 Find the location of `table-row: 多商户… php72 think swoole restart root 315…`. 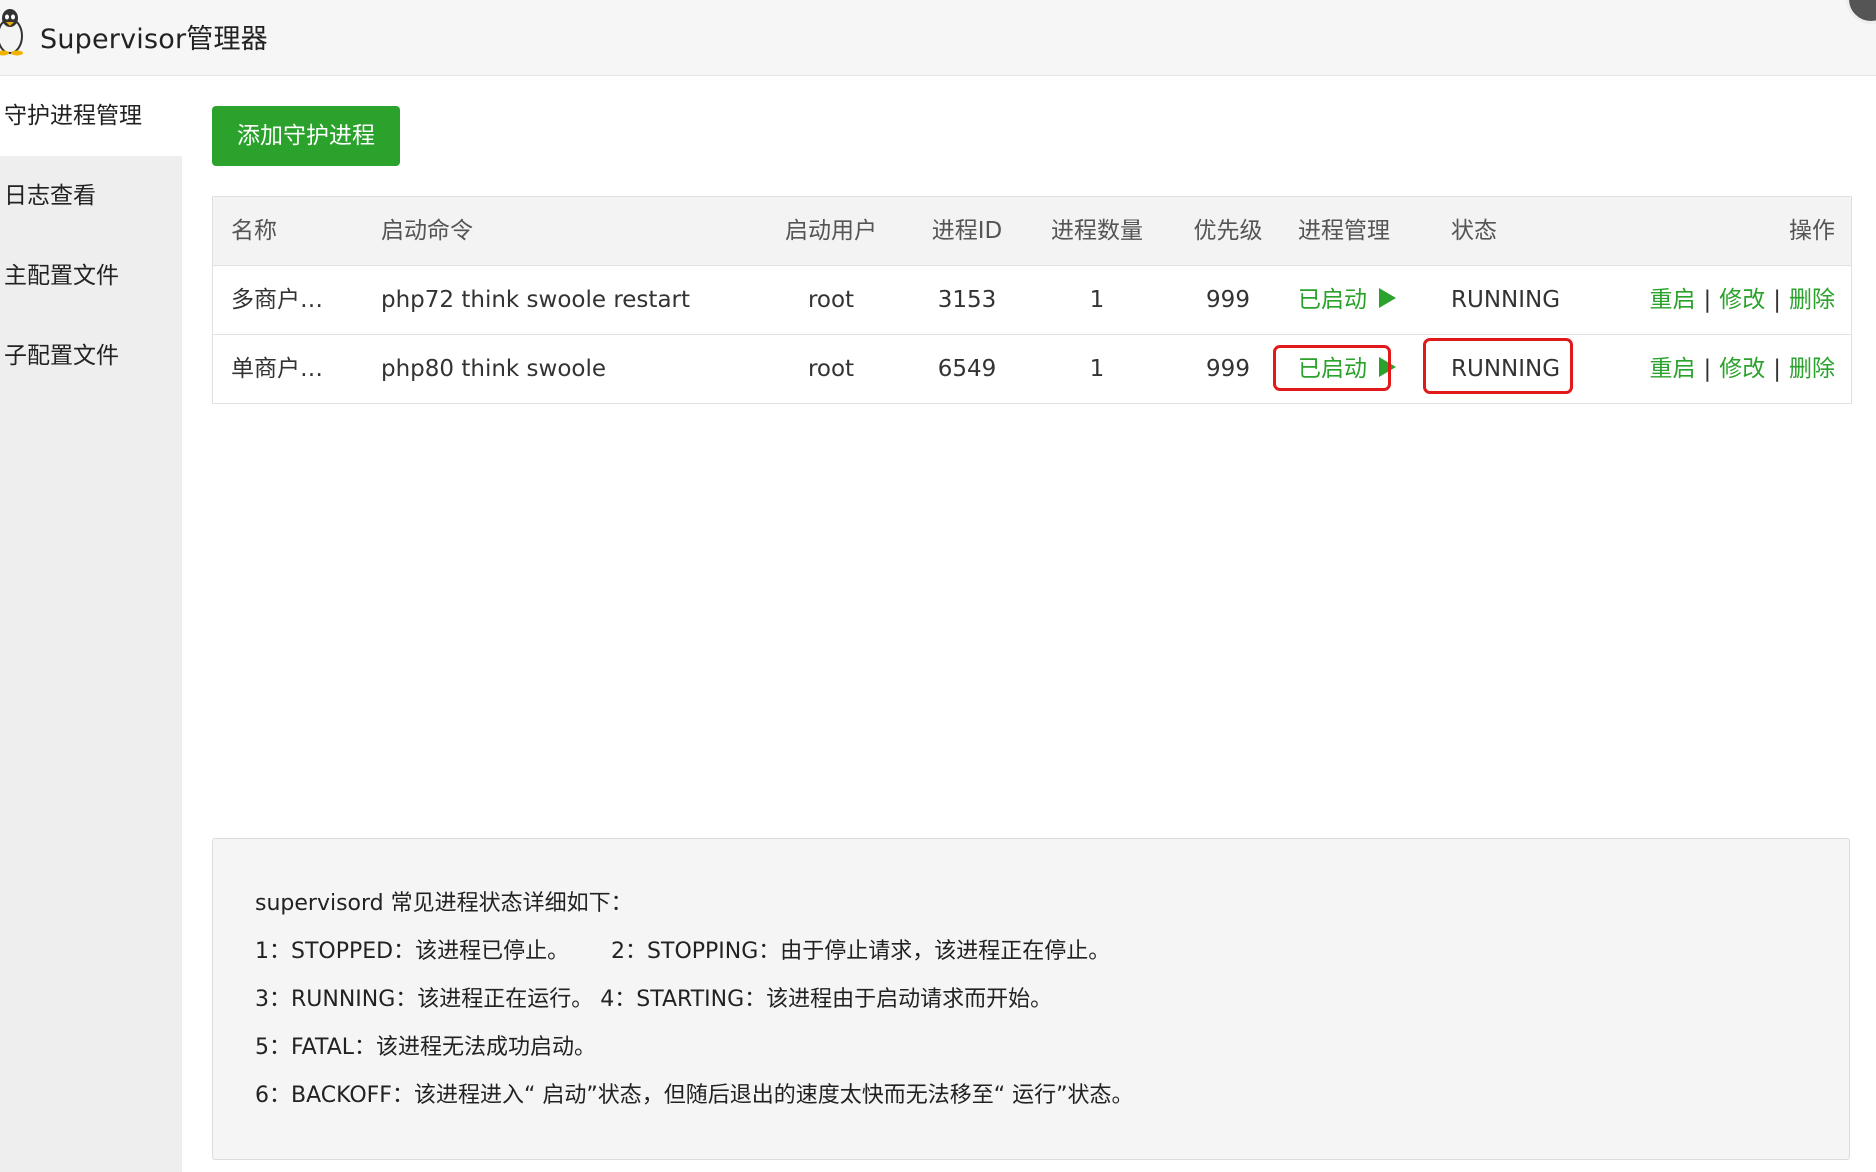

table-row: 多商户… php72 think swoole restart root 315… is located at coordinates (1032, 300).